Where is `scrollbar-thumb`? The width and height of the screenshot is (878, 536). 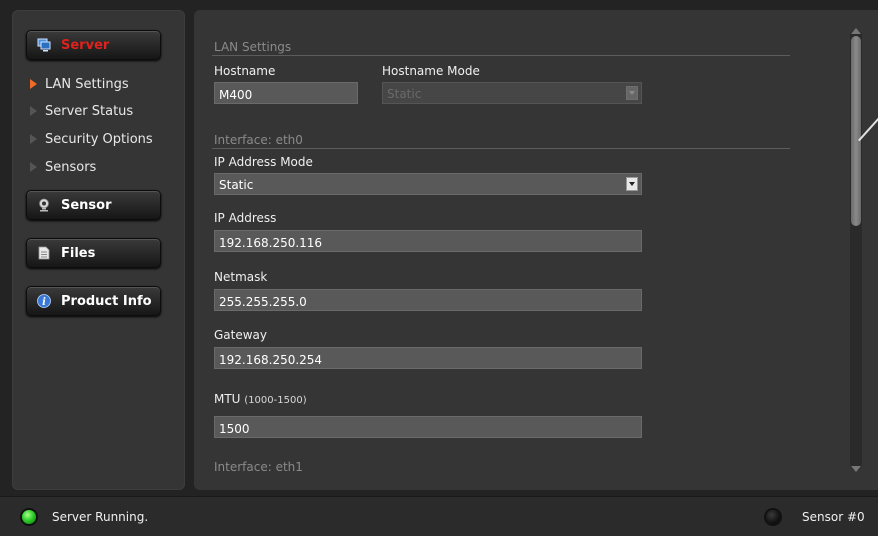 scrollbar-thumb is located at coordinates (856, 131).